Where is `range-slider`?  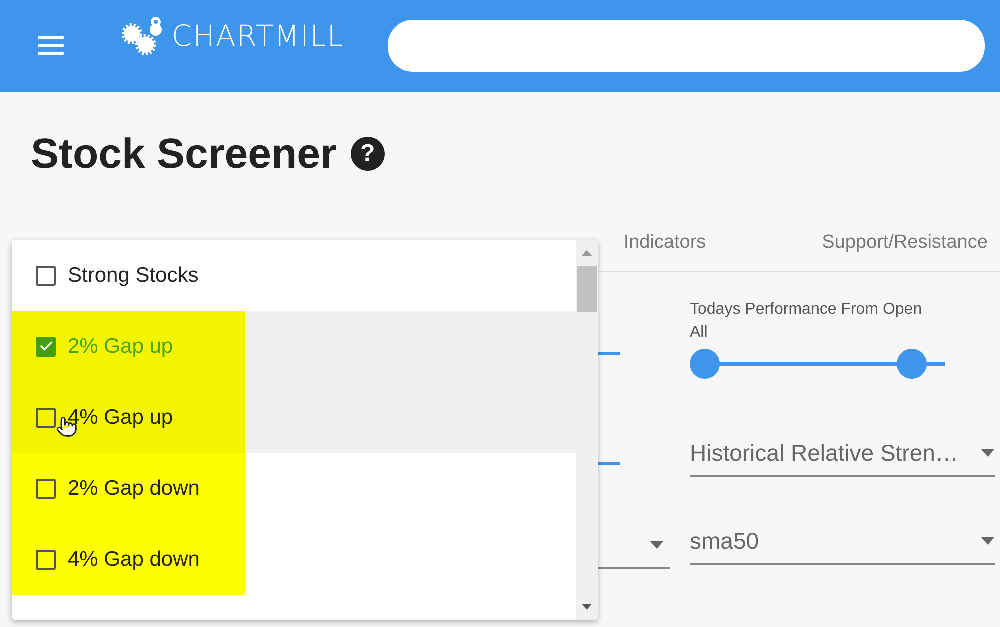
range-slider is located at coordinates (817, 364).